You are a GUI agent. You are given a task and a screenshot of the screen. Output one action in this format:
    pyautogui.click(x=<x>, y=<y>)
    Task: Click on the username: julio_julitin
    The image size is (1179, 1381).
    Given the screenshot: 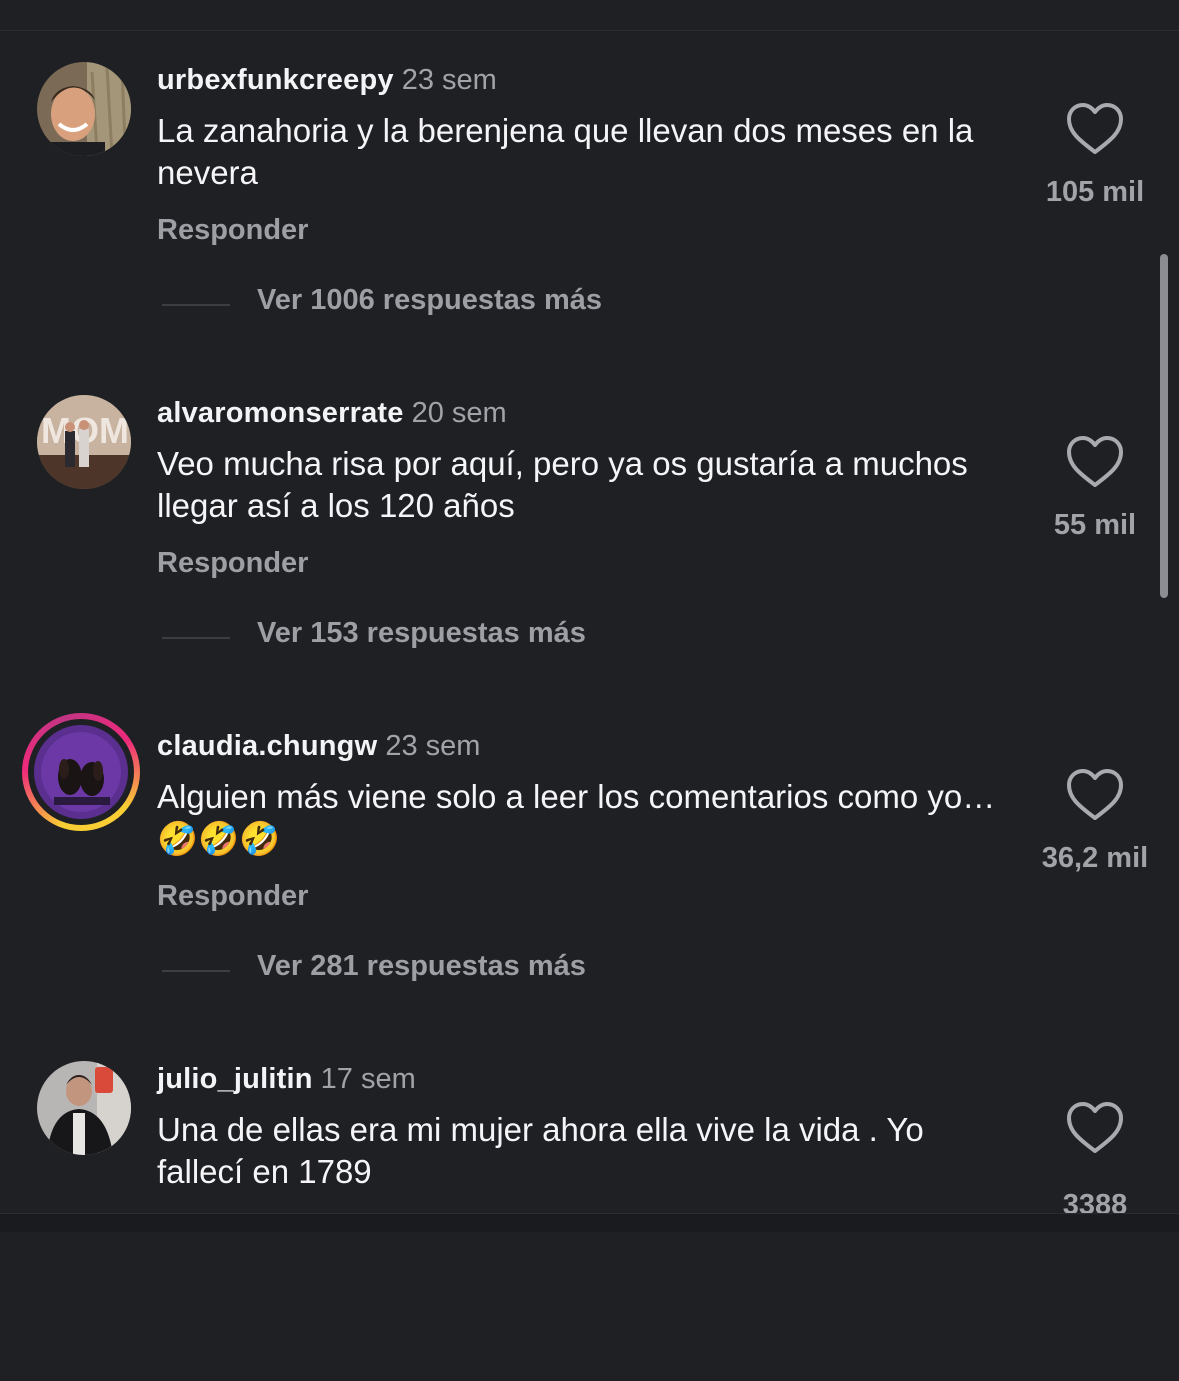 What is the action you would take?
    pyautogui.click(x=235, y=1079)
    